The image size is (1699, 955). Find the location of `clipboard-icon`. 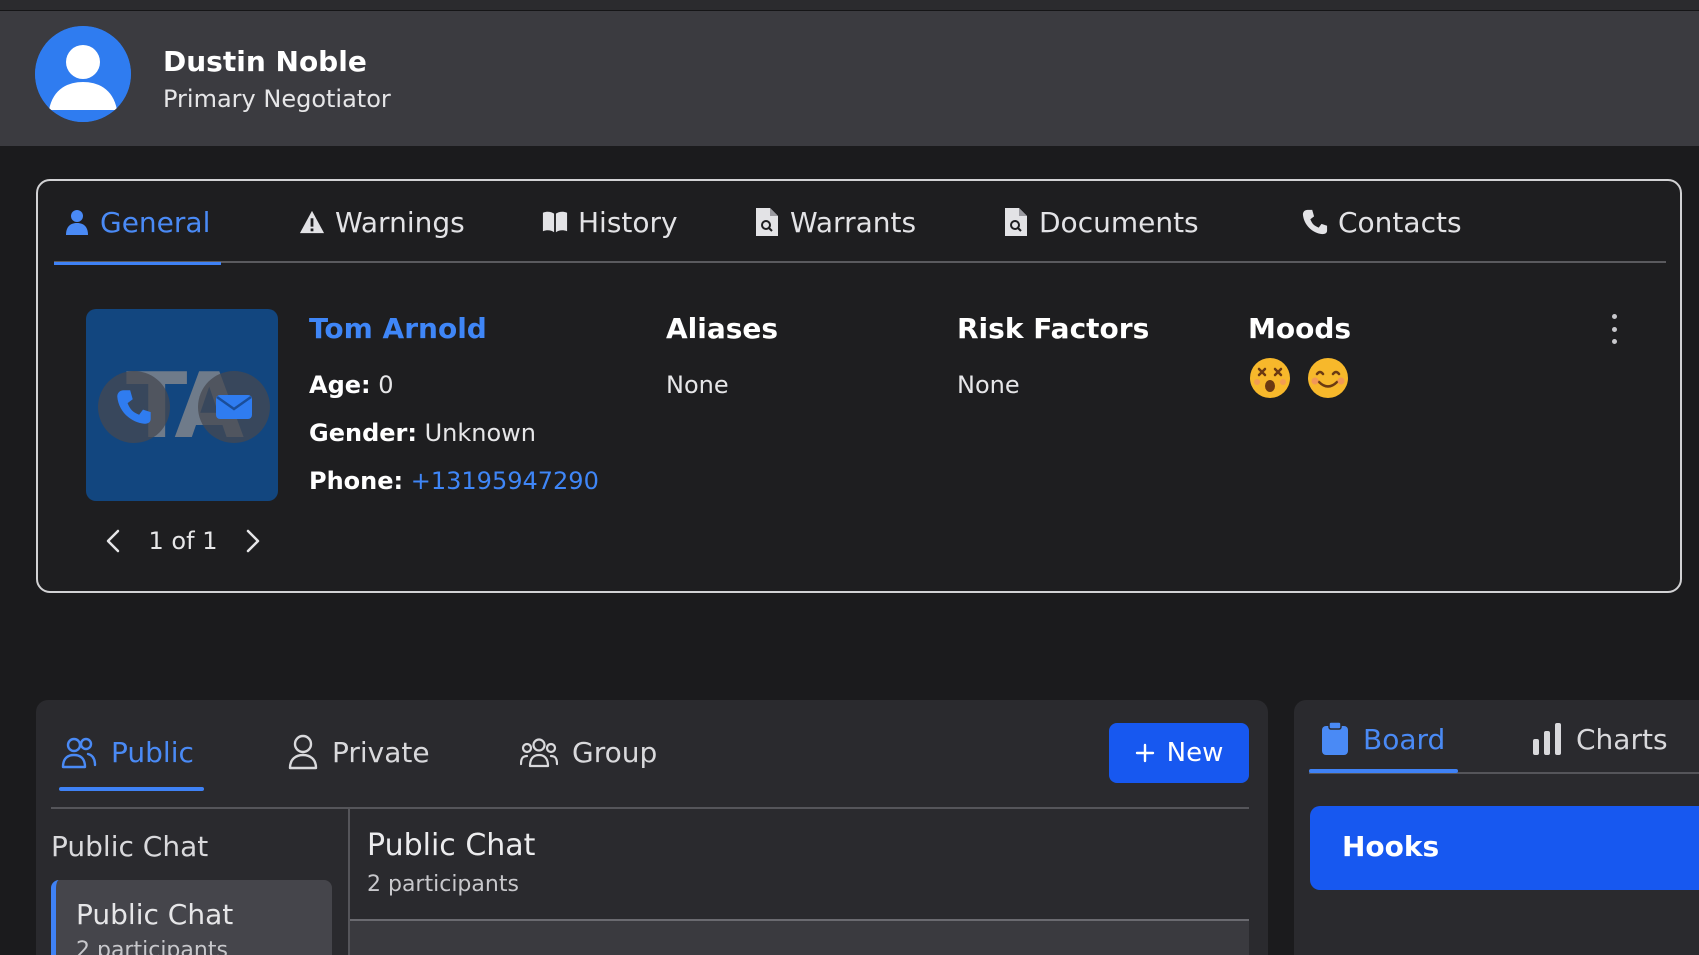

clipboard-icon is located at coordinates (1335, 738).